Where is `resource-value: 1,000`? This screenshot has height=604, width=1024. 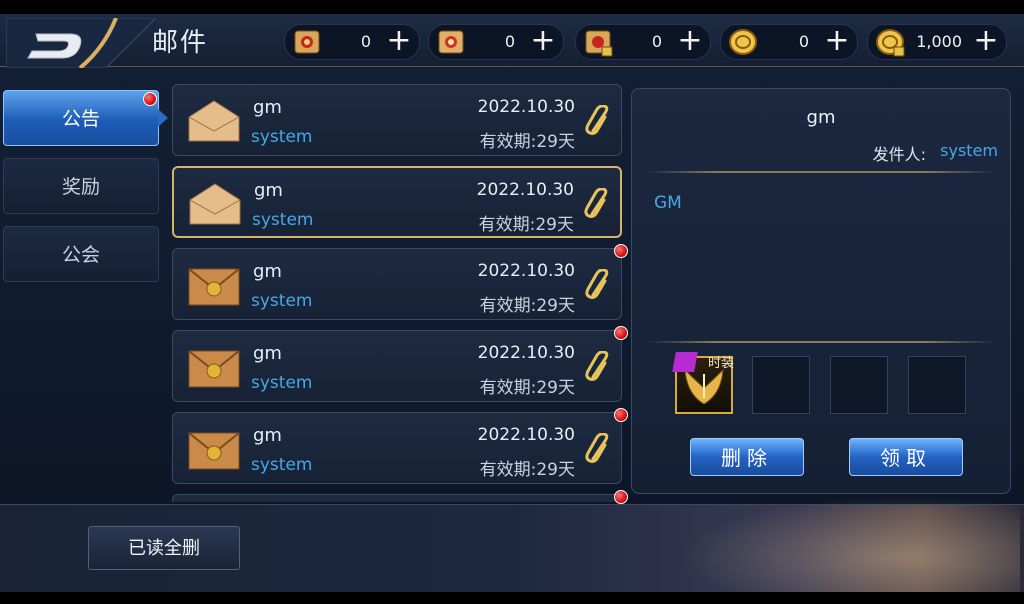 resource-value: 1,000 is located at coordinates (939, 41).